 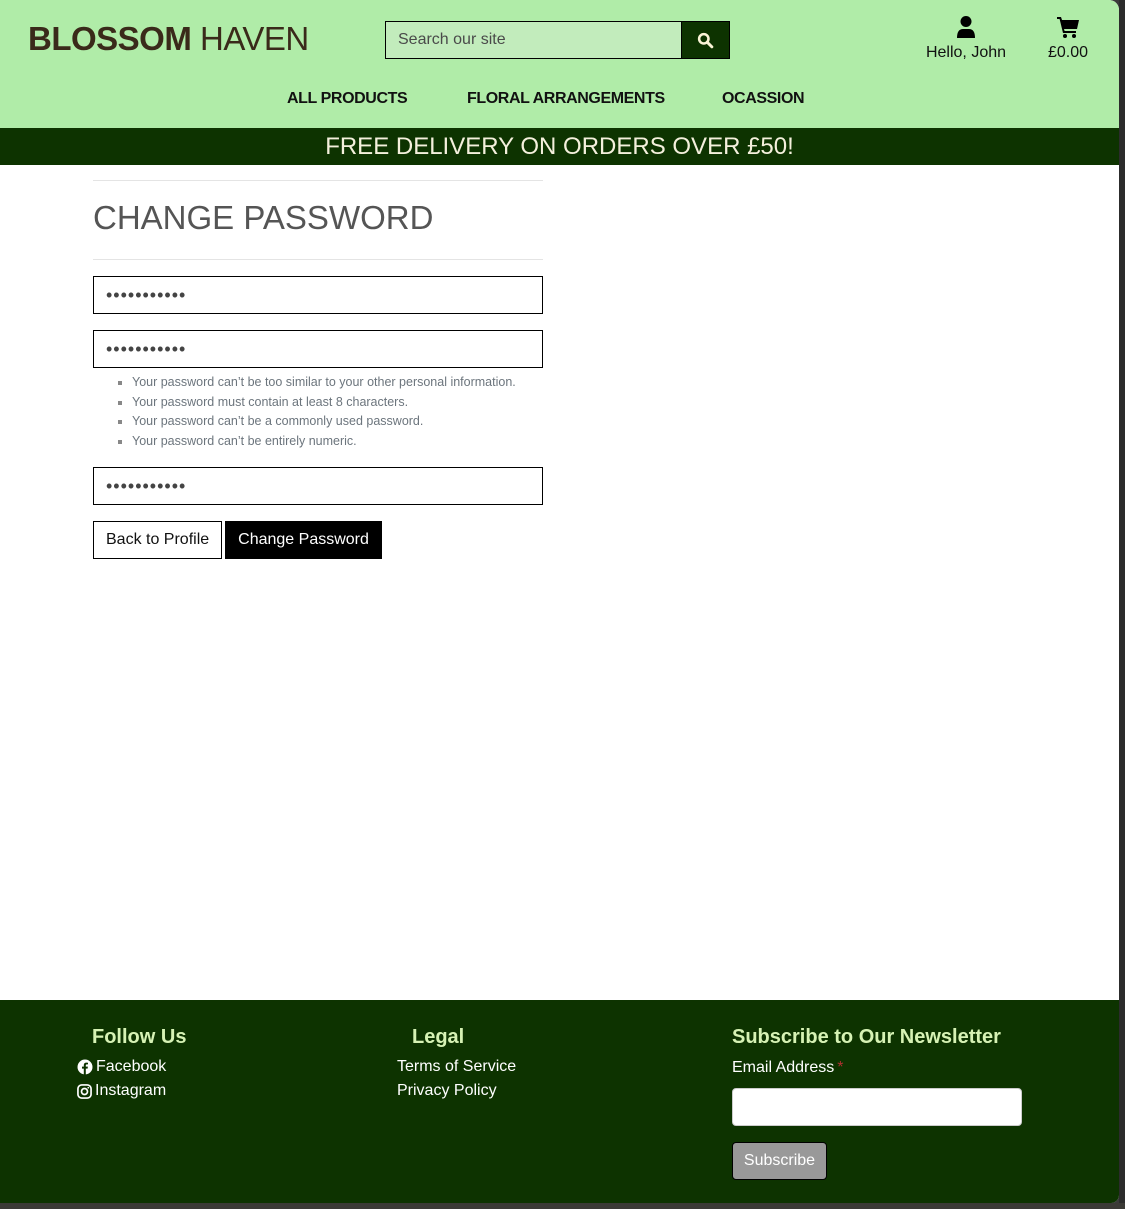 I want to click on facebook-link: Facebook, so click(x=121, y=1067).